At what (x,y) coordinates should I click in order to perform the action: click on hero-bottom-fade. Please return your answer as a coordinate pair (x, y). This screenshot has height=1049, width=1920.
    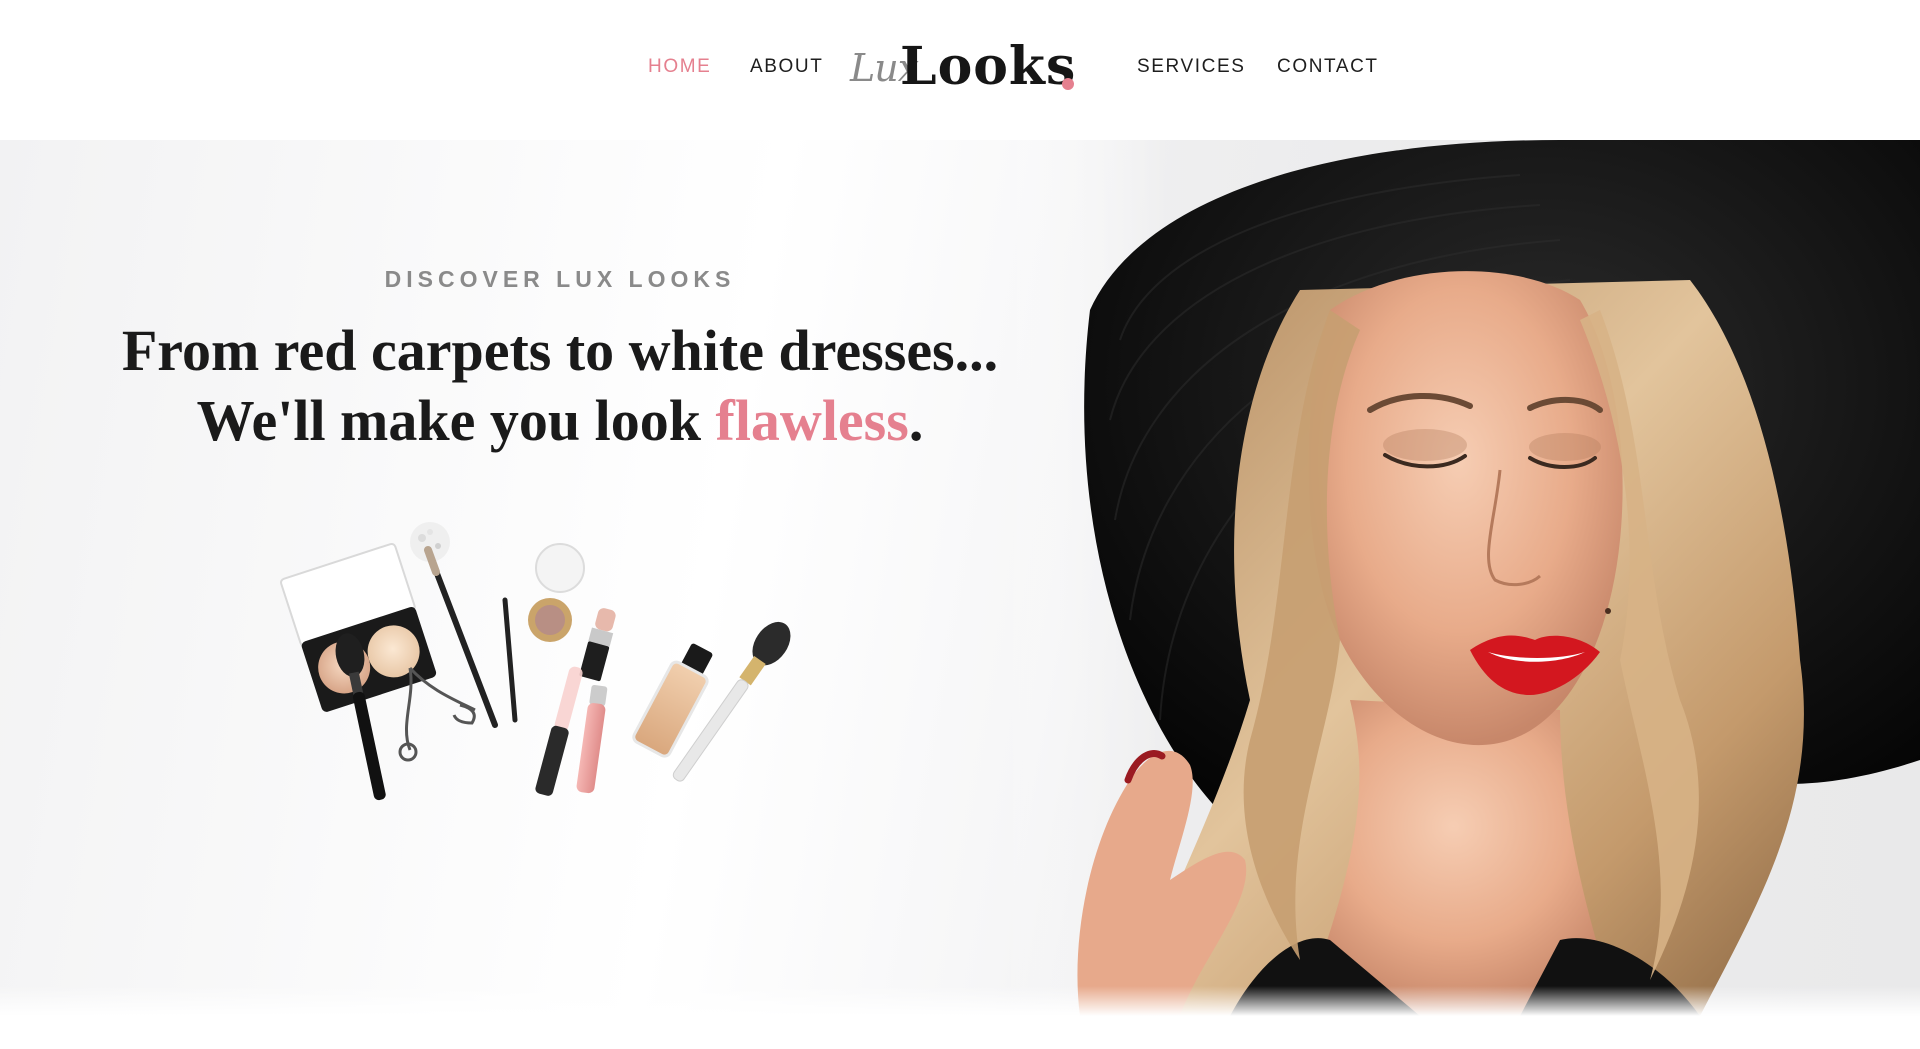
    Looking at the image, I should click on (960, 1001).